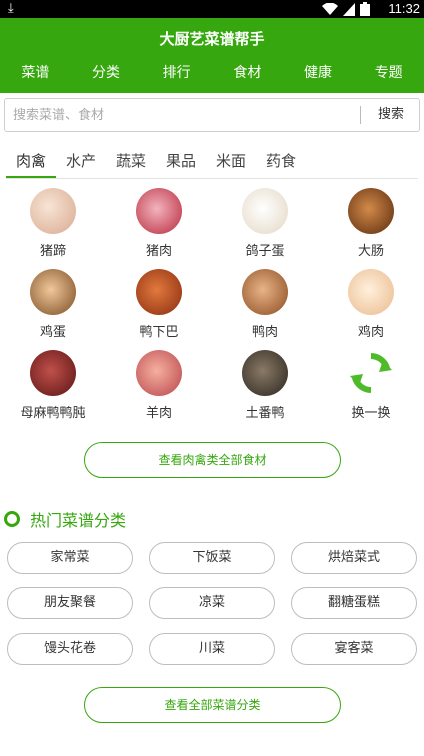 The image size is (424, 756). I want to click on nav-item-health: 健康, so click(318, 72).